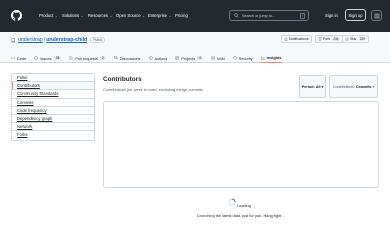 The height and width of the screenshot is (240, 390). I want to click on menu-button, so click(376, 15).